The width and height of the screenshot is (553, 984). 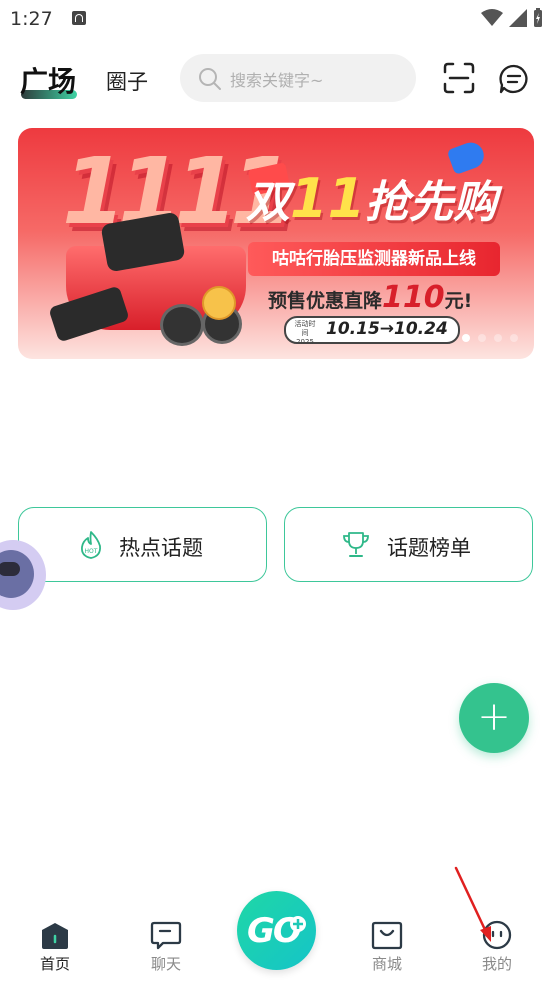 What do you see at coordinates (431, 202) in the screenshot?
I see `banner-headline-suffix: 抢先购` at bounding box center [431, 202].